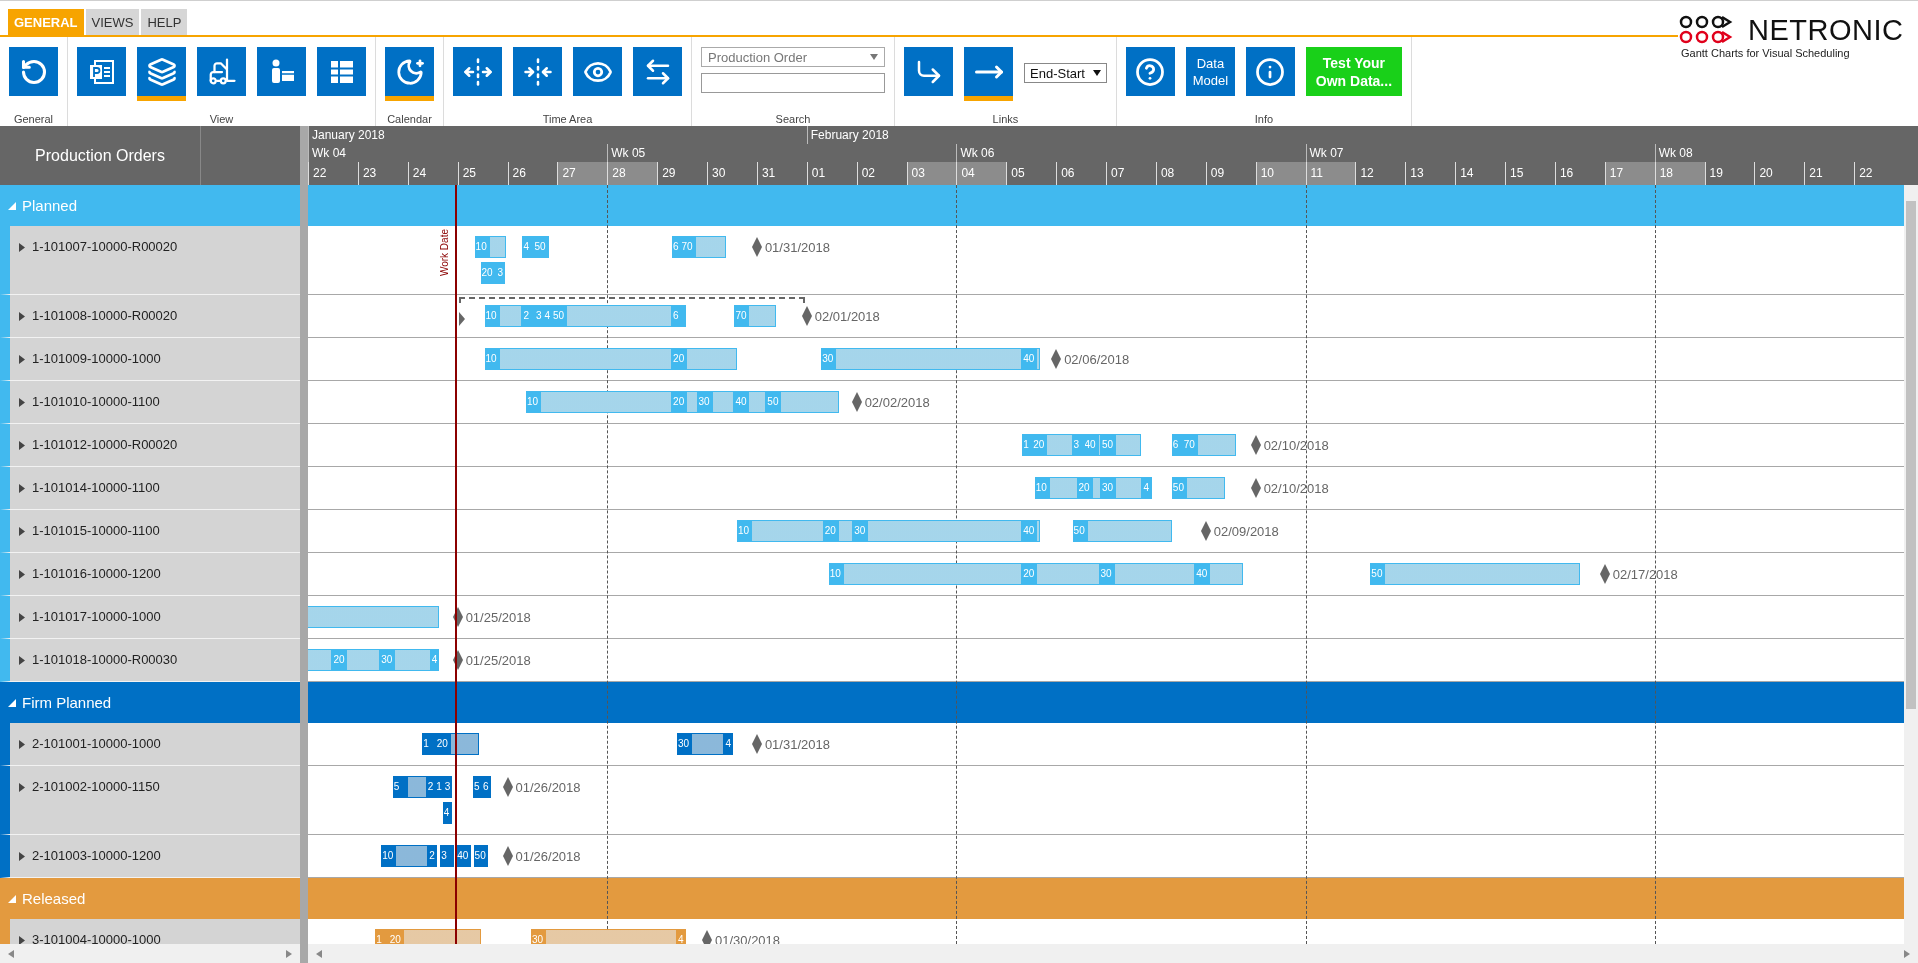  I want to click on ribbon-tab: GENERAL, so click(46, 22).